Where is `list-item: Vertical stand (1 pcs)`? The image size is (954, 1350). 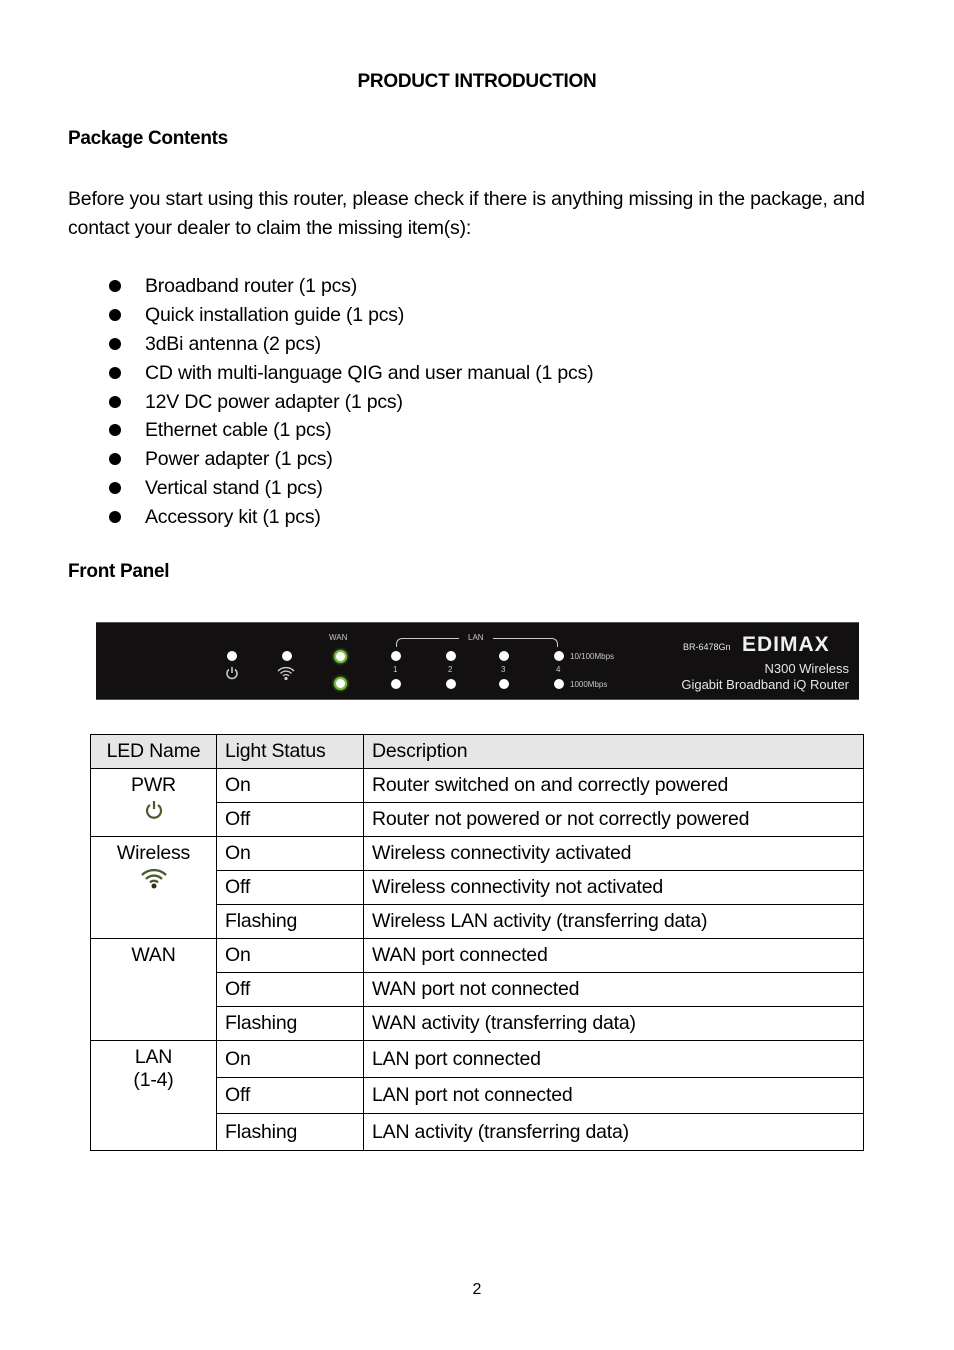 list-item: Vertical stand (1 pcs) is located at coordinates (296, 488).